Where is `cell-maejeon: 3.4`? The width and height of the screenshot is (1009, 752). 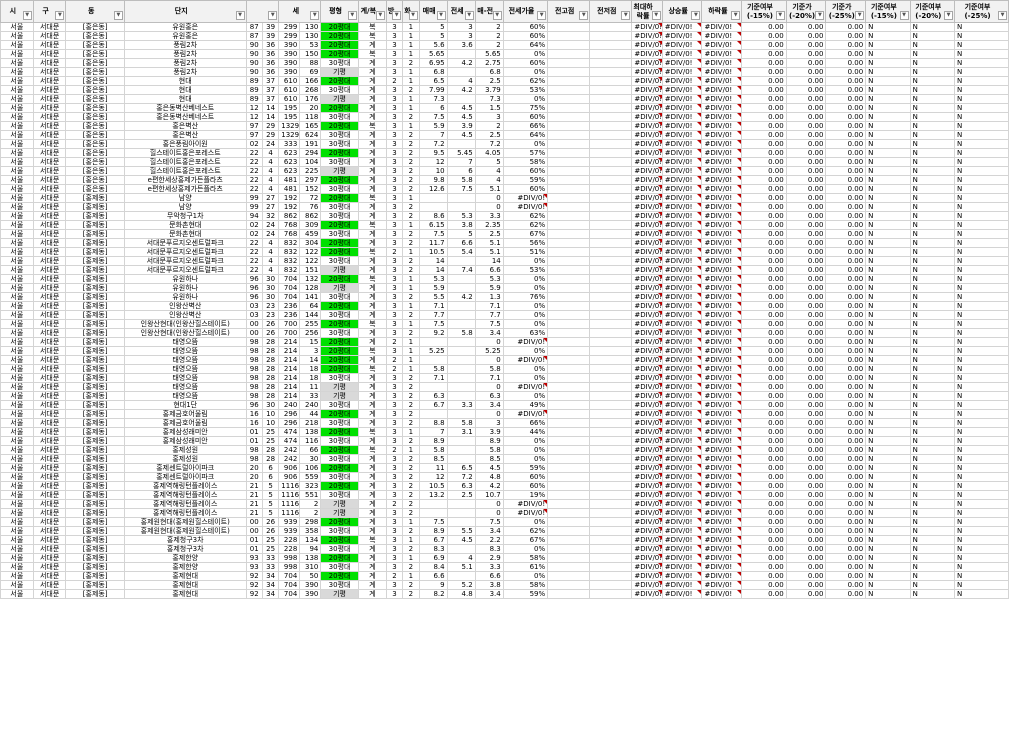 cell-maejeon: 3.4 is located at coordinates (489, 531).